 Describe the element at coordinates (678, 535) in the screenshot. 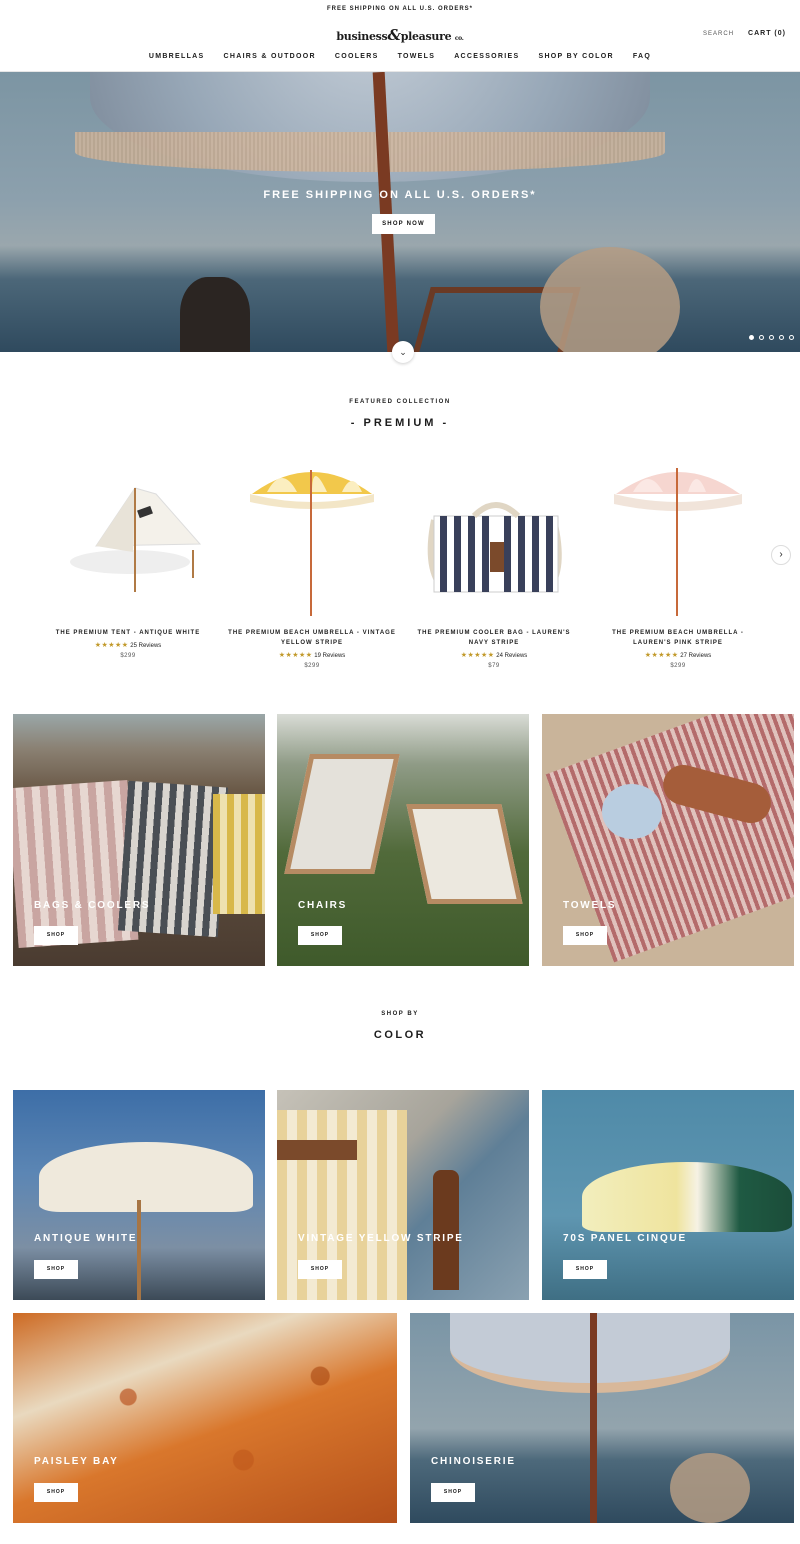

I see `product-image-pink-umbrella` at that location.